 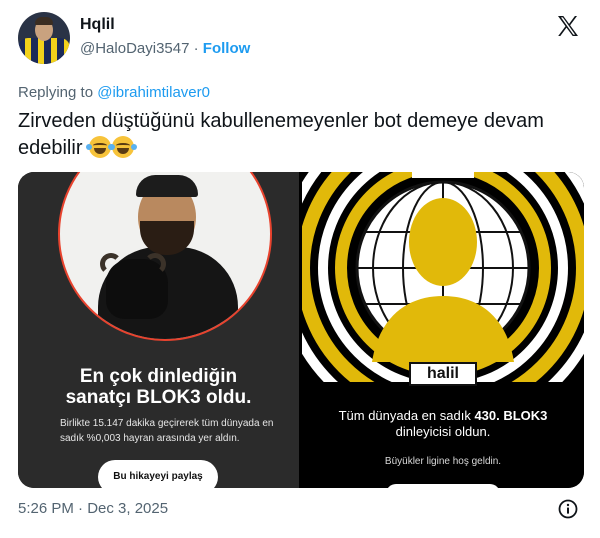 What do you see at coordinates (158, 474) in the screenshot?
I see `share-story-button: Bu hikayeyi paylaş` at bounding box center [158, 474].